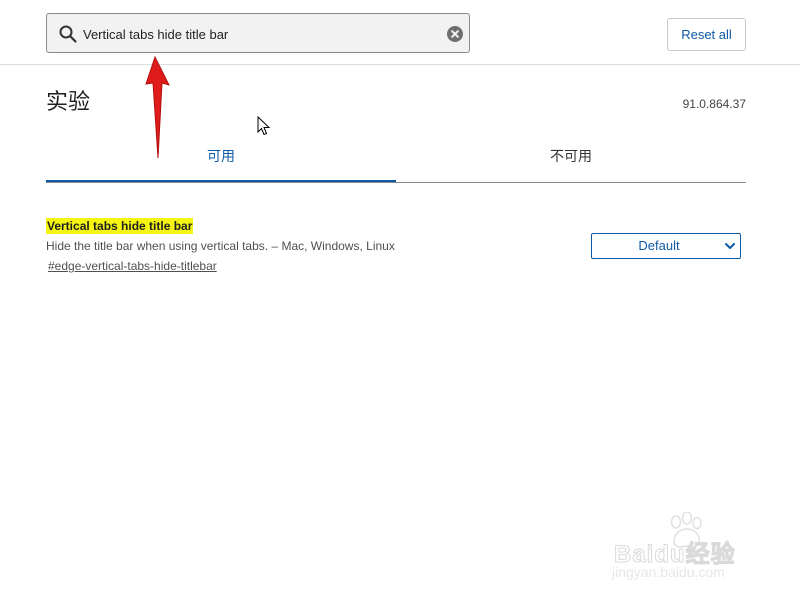  What do you see at coordinates (221, 161) in the screenshot?
I see `tab-available: 可用` at bounding box center [221, 161].